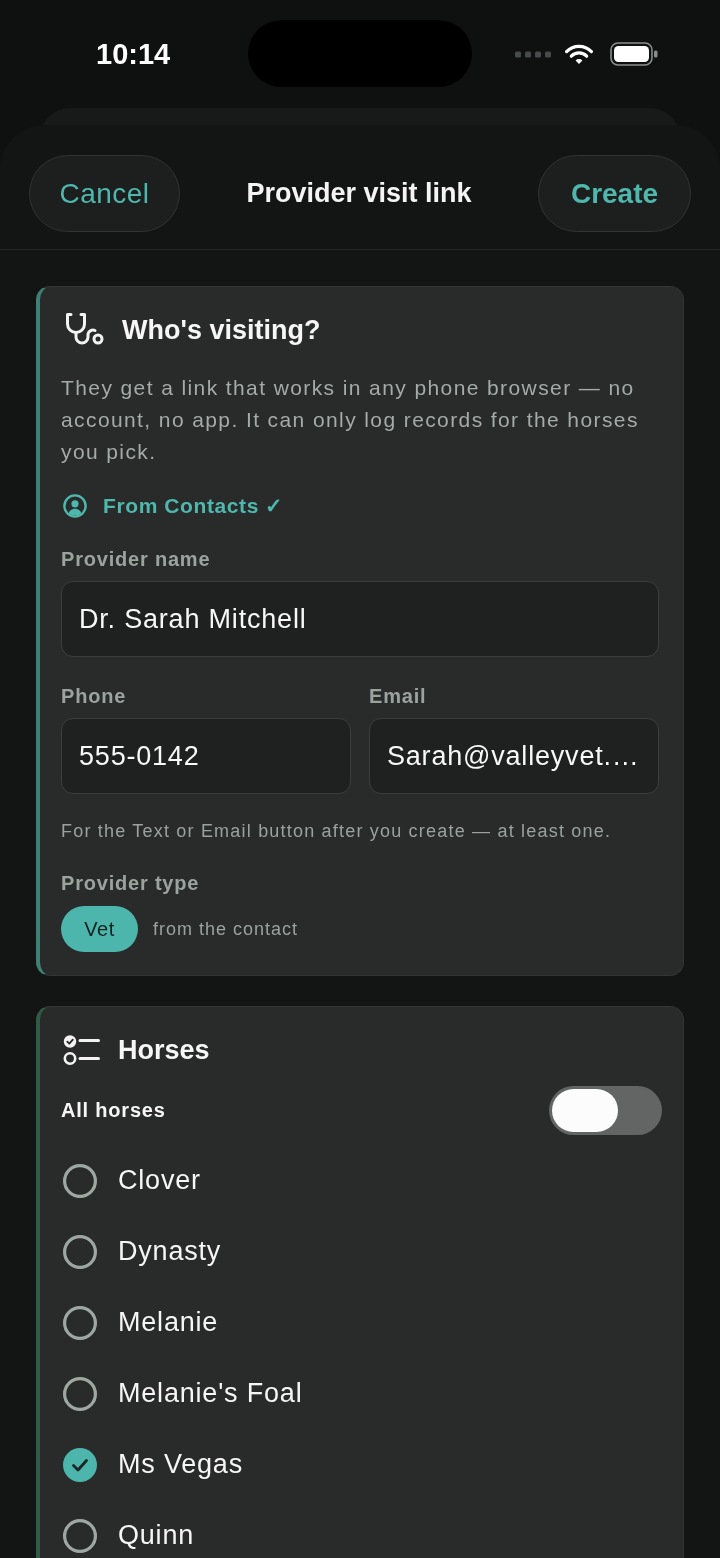 This screenshot has height=1558, width=720. I want to click on status-time: 10:14, so click(133, 54).